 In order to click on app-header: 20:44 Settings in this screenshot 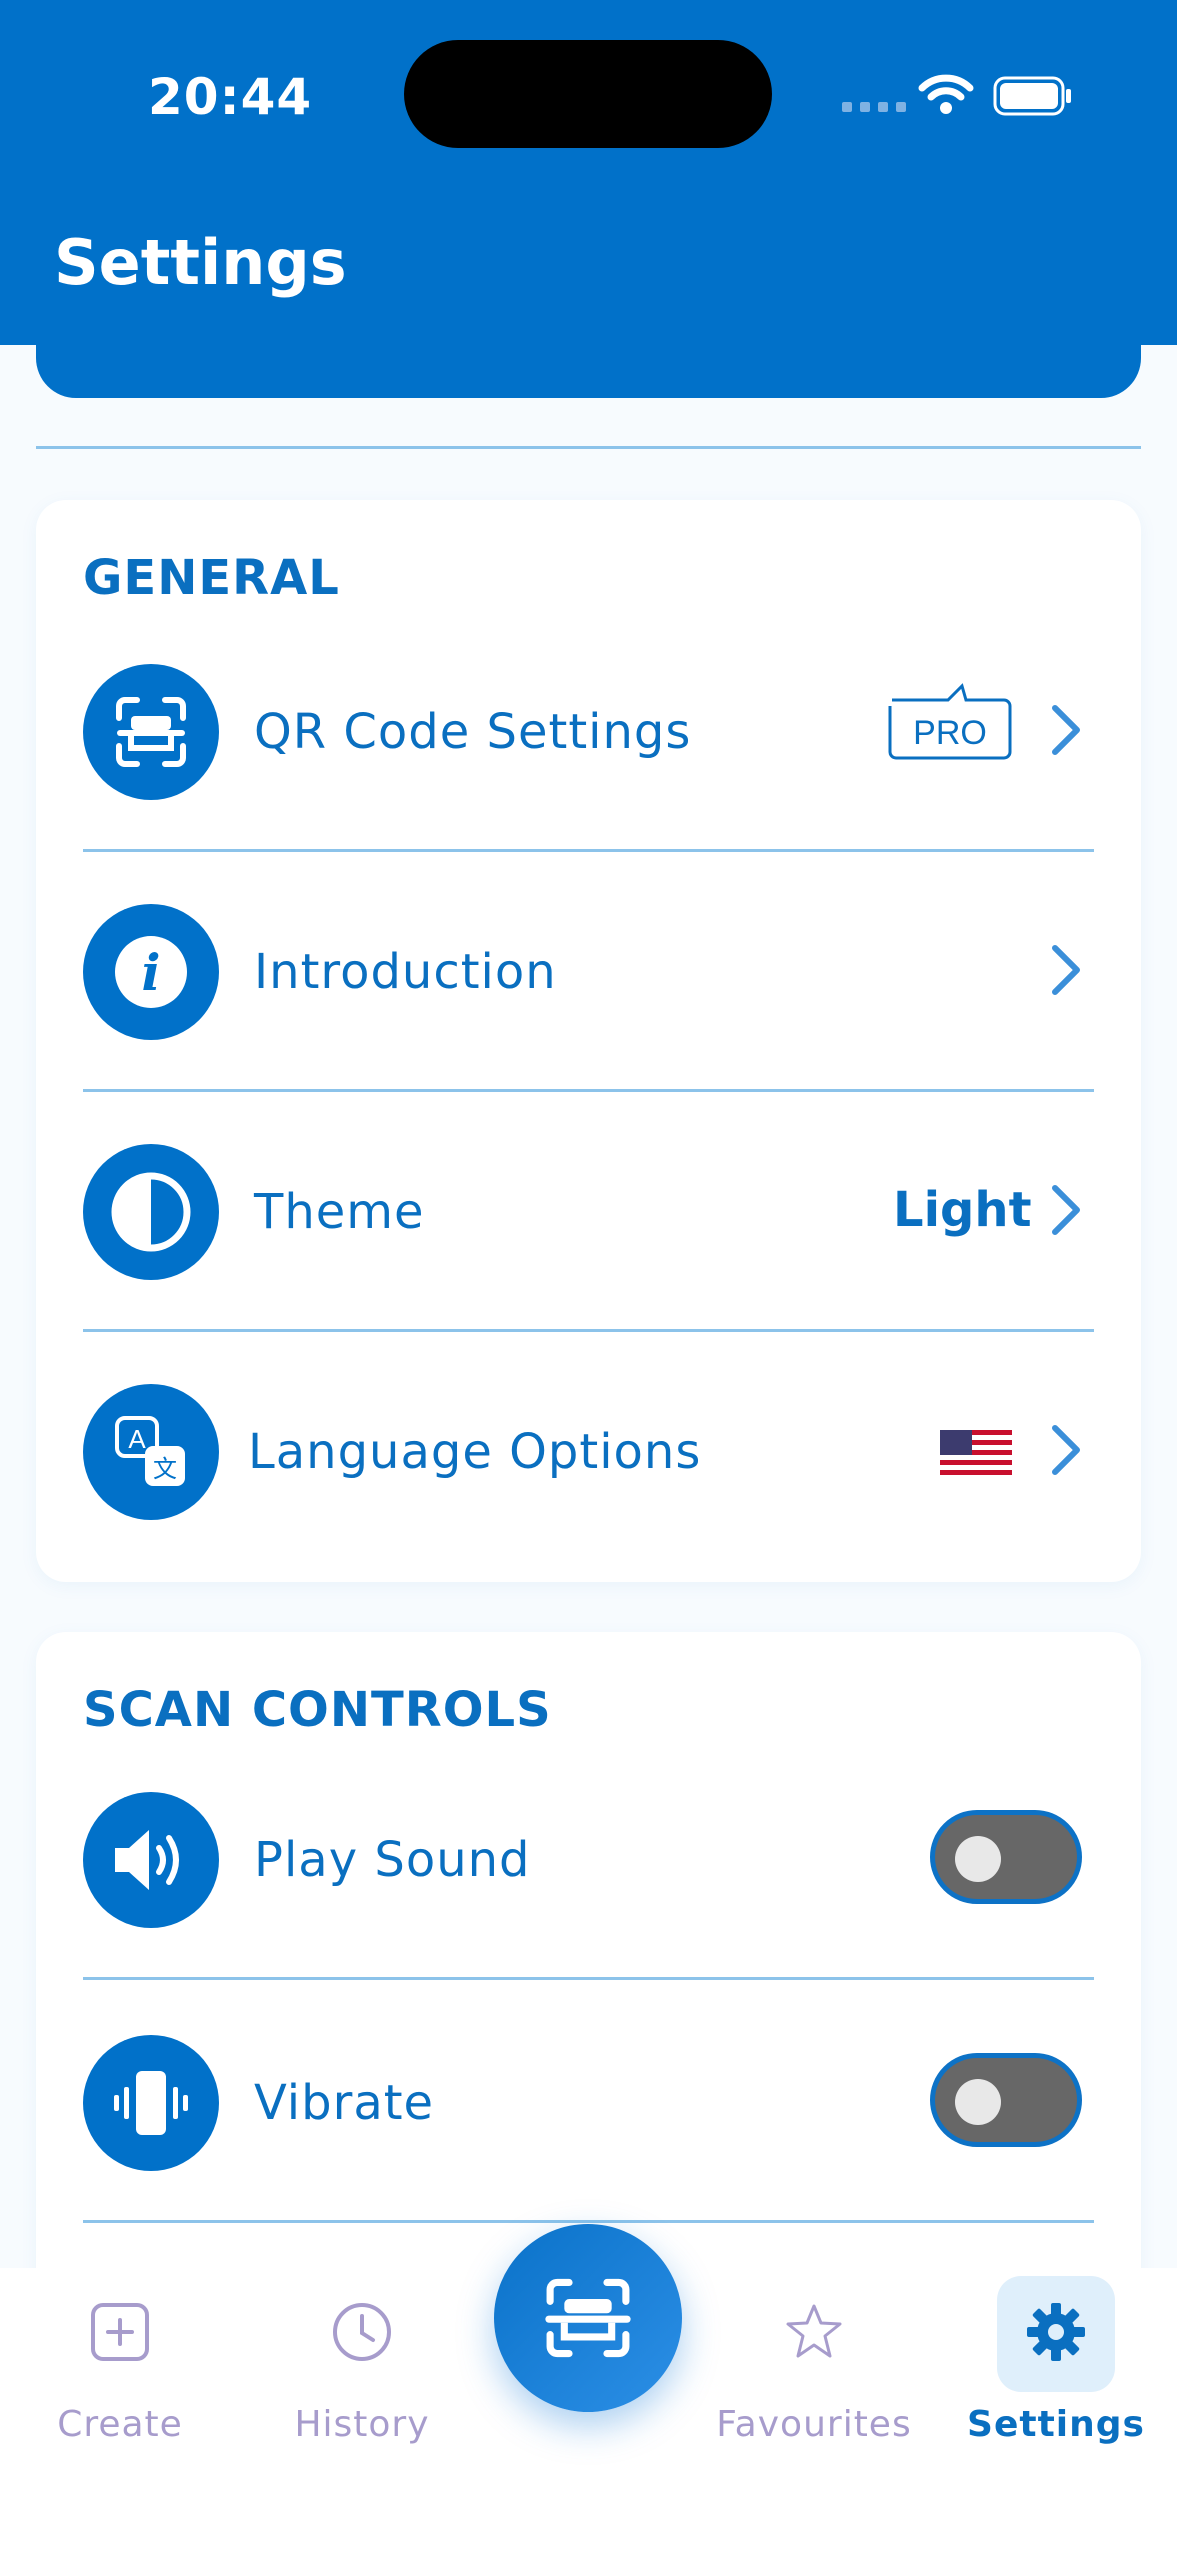, I will do `click(588, 172)`.